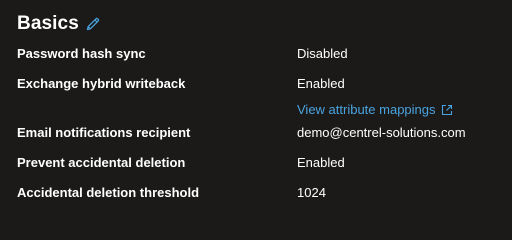 The height and width of the screenshot is (240, 512). I want to click on section-title: Basics, so click(48, 23).